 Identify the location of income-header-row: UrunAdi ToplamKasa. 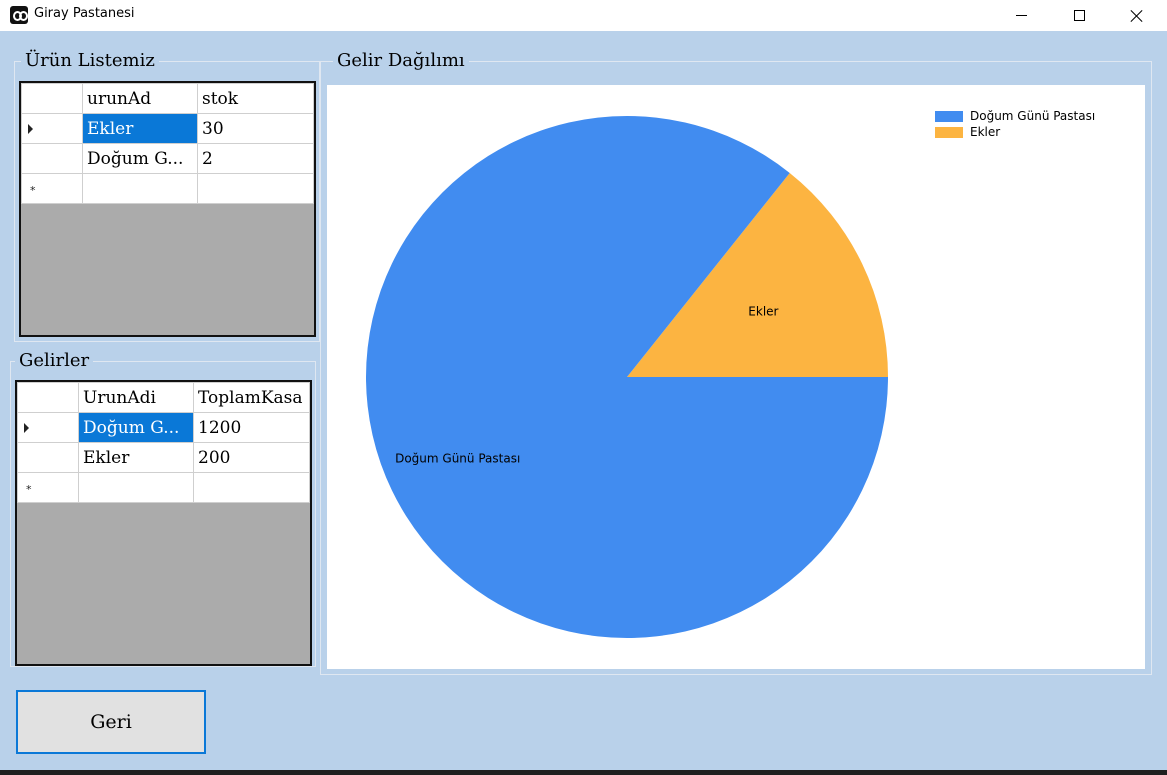
(163, 397).